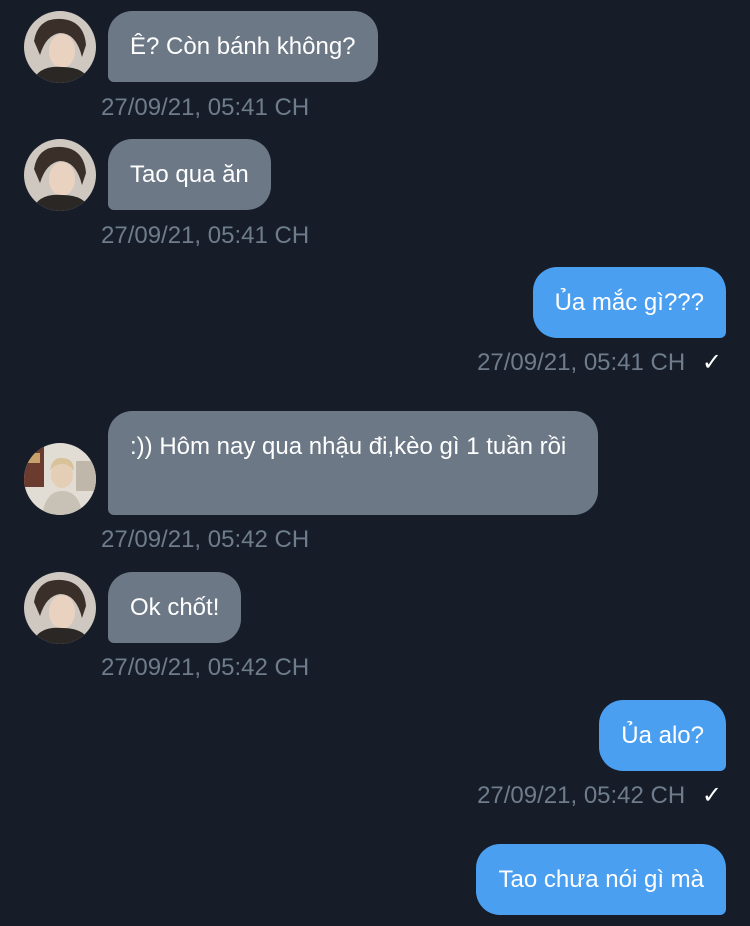  I want to click on message-timestamp: 27/09/21, 05:41 CH ✓, so click(599, 362).